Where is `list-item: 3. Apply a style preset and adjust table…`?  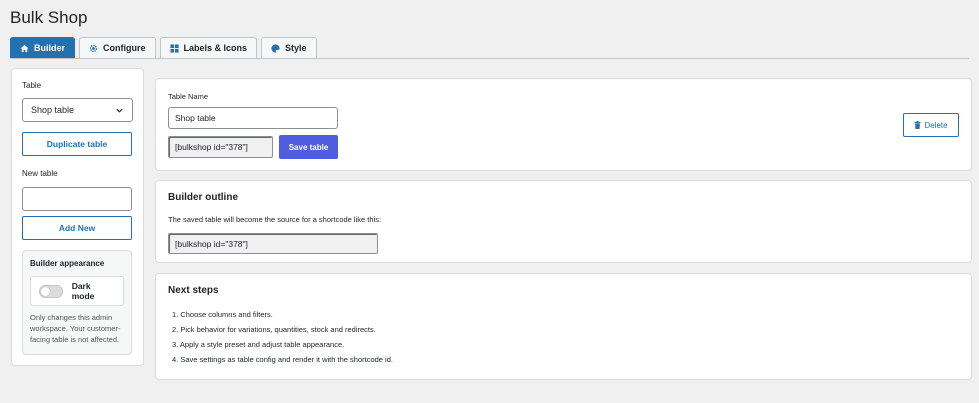 list-item: 3. Apply a style preset and adjust table… is located at coordinates (258, 344).